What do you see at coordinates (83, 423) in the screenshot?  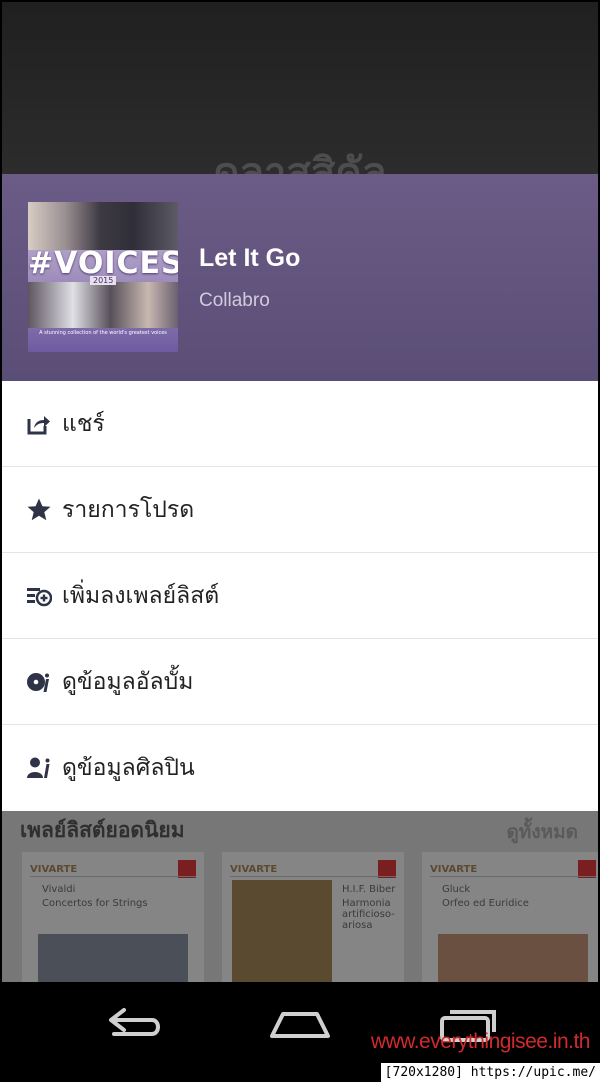 I see `menu-item-label: แชร์` at bounding box center [83, 423].